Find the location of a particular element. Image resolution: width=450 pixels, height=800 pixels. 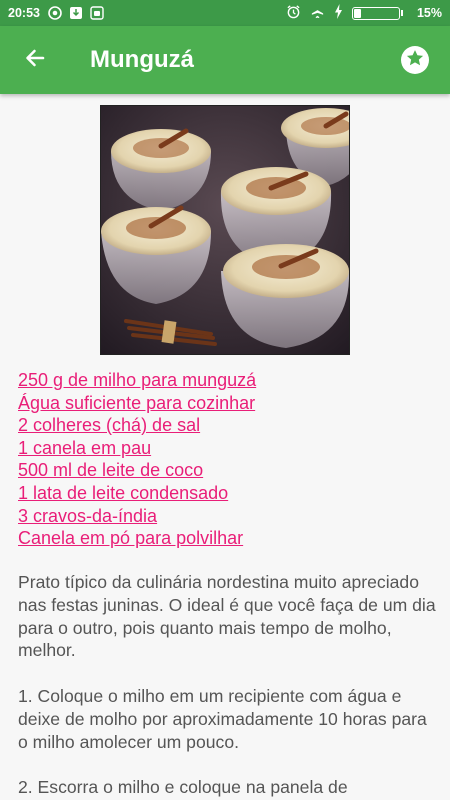

ingredient-link: 3 cravos-da-índia is located at coordinates (137, 516).